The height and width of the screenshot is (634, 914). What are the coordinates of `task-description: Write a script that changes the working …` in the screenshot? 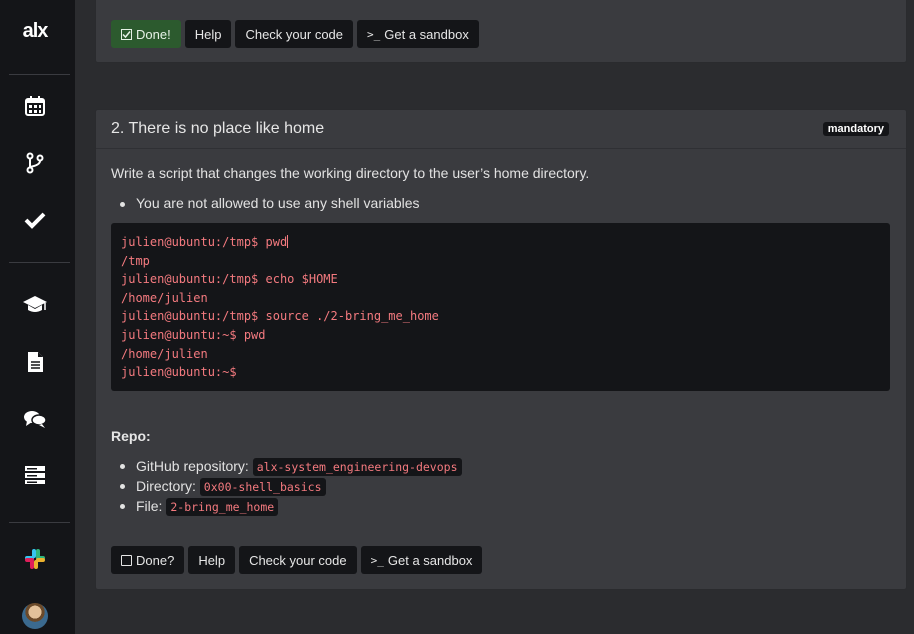 It's located at (350, 173).